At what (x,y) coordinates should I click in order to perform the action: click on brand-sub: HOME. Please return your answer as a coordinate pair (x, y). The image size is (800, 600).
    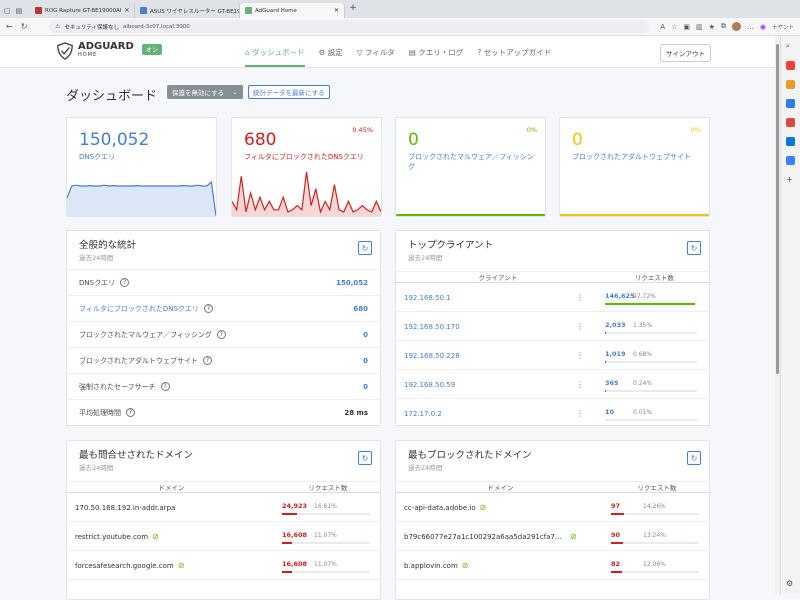
    Looking at the image, I should click on (88, 55).